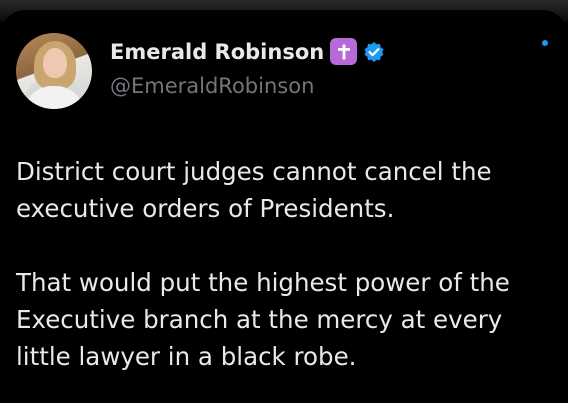  Describe the element at coordinates (54, 97) in the screenshot. I see `avatar-body` at that location.